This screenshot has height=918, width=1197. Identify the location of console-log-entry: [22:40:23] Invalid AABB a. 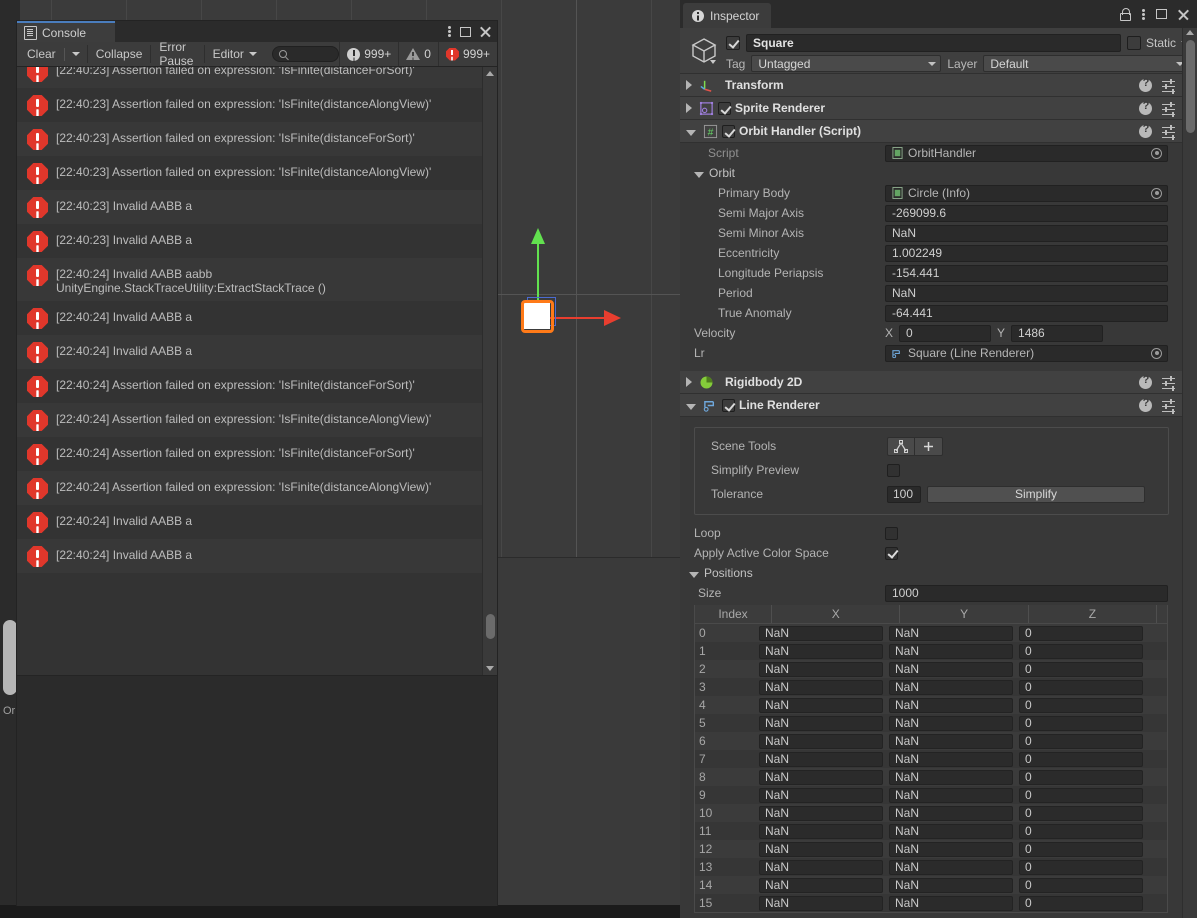
(250, 207).